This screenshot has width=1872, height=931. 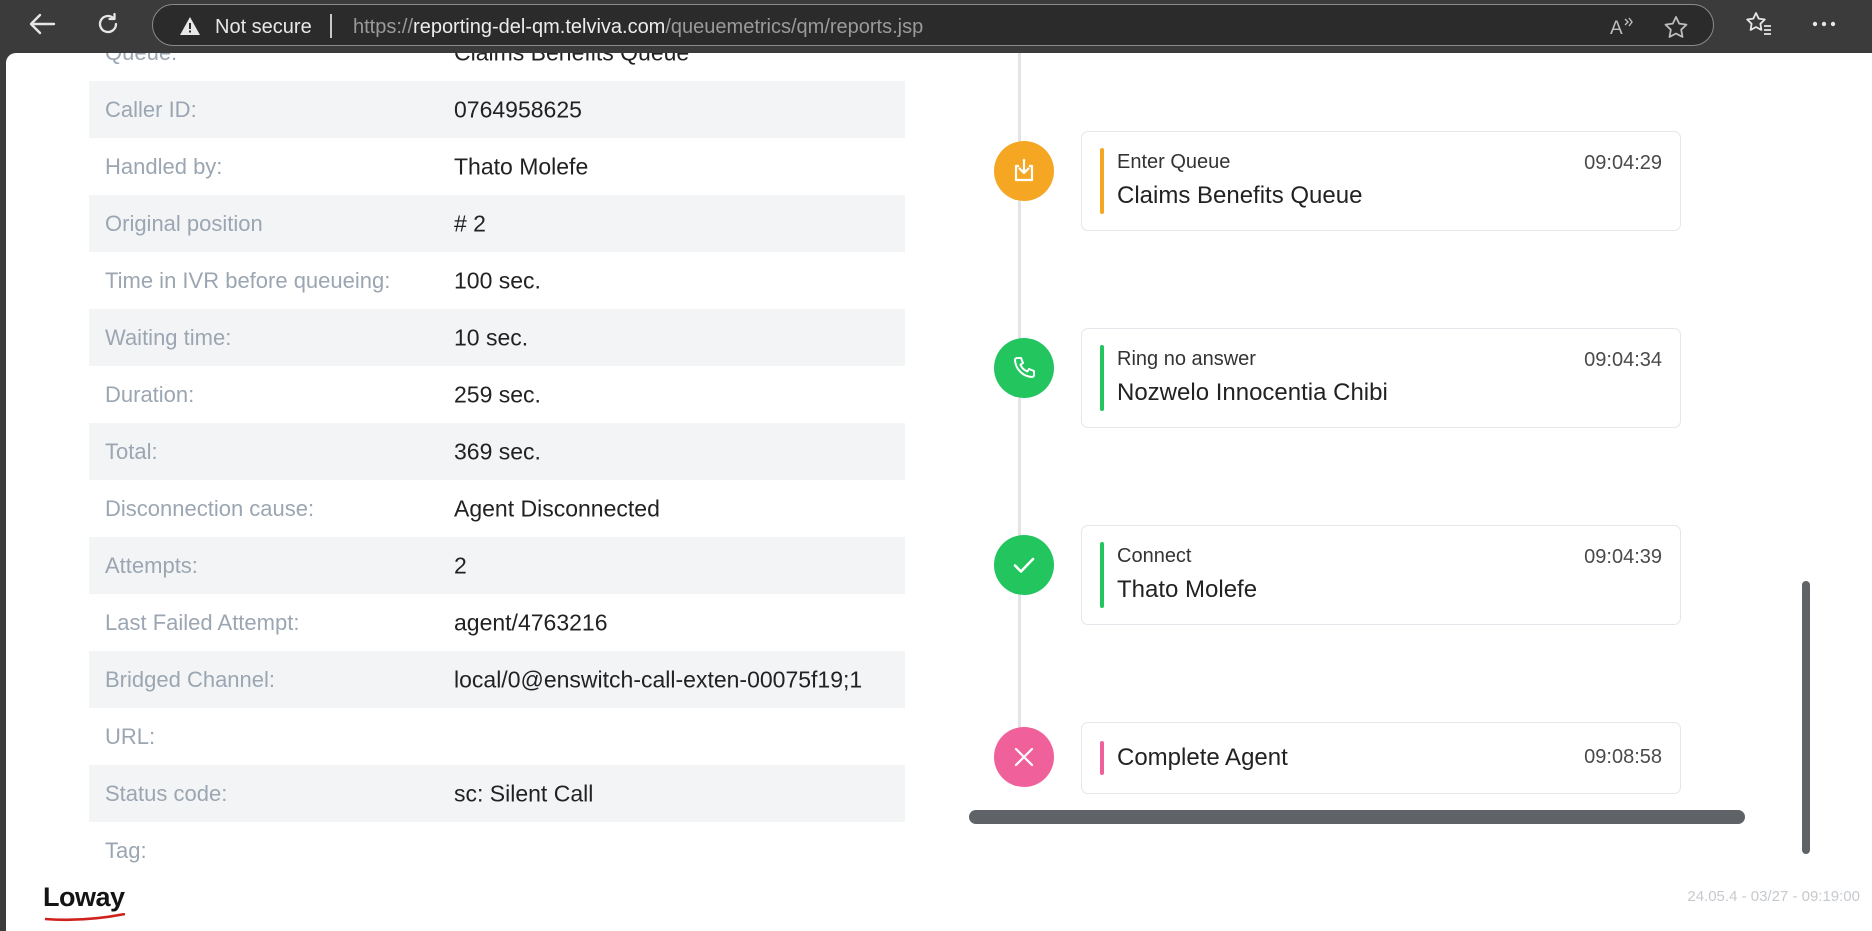 I want to click on close-icon, so click(x=1024, y=757).